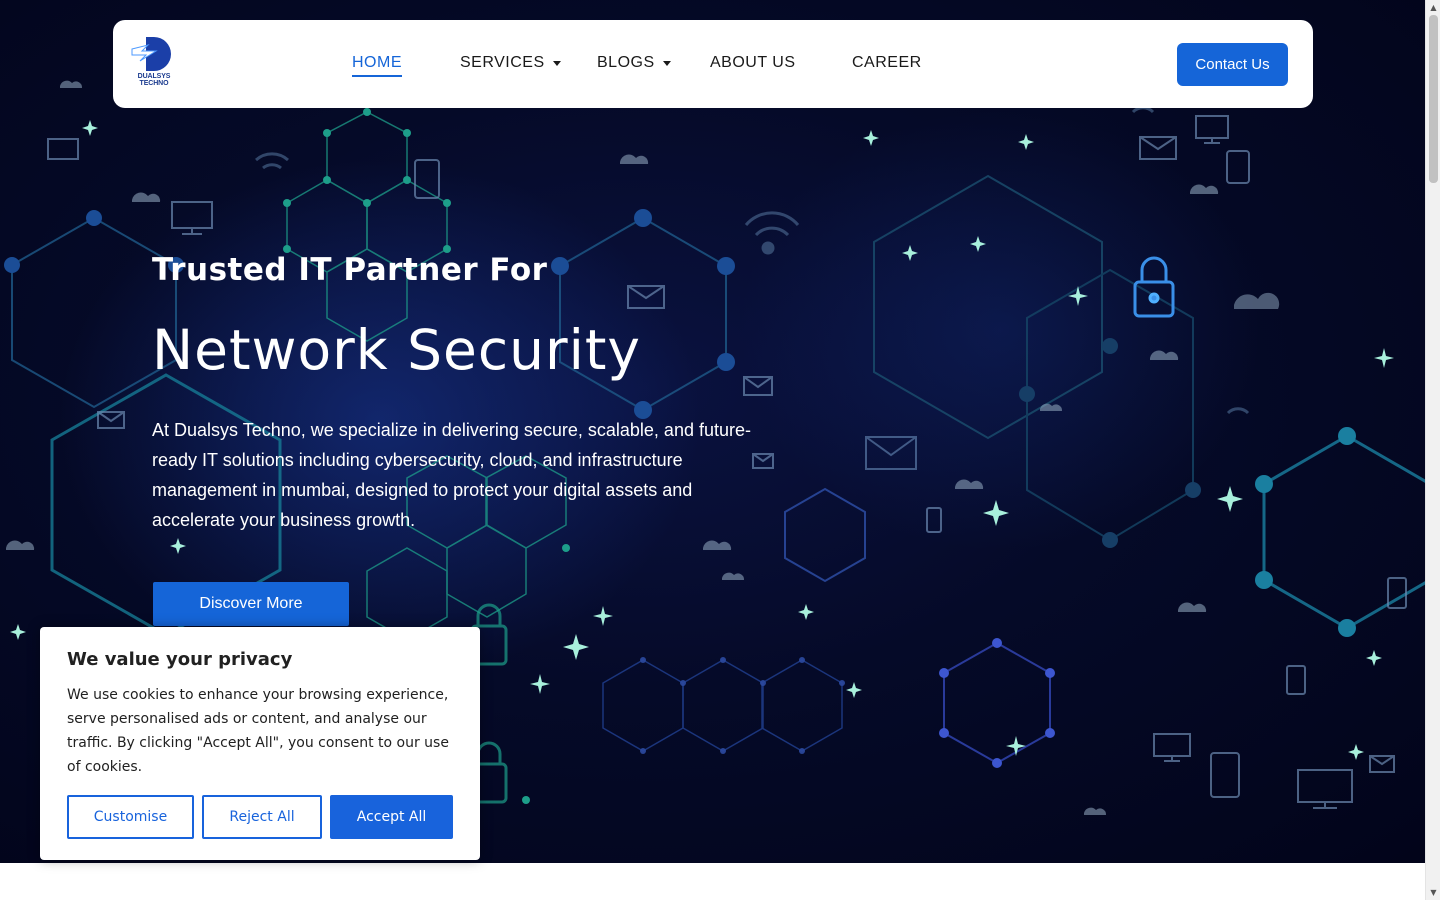  What do you see at coordinates (1433, 7) in the screenshot?
I see `scroll-up-icon: ▲` at bounding box center [1433, 7].